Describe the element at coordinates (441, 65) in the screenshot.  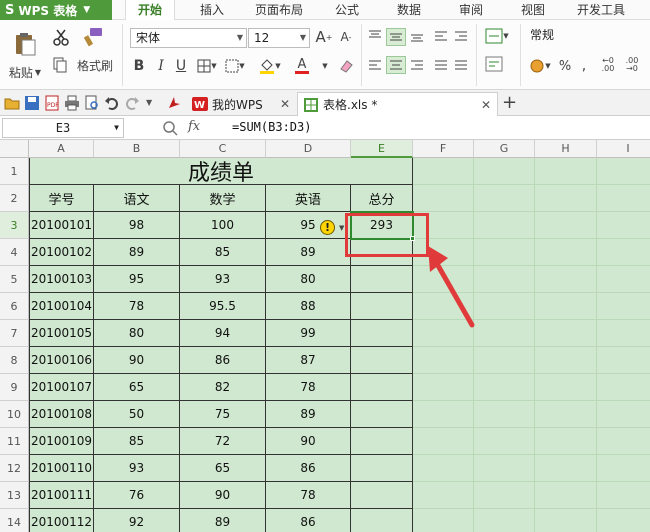
I see `justify-icon` at that location.